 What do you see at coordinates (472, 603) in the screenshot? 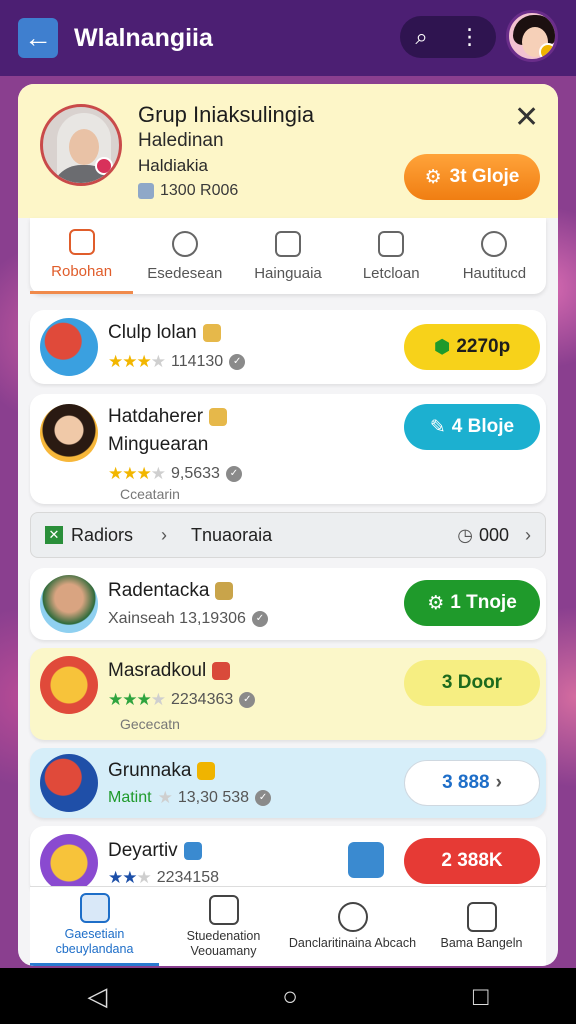
I see `item-action-button: ⚙ 1 Tnoje` at bounding box center [472, 603].